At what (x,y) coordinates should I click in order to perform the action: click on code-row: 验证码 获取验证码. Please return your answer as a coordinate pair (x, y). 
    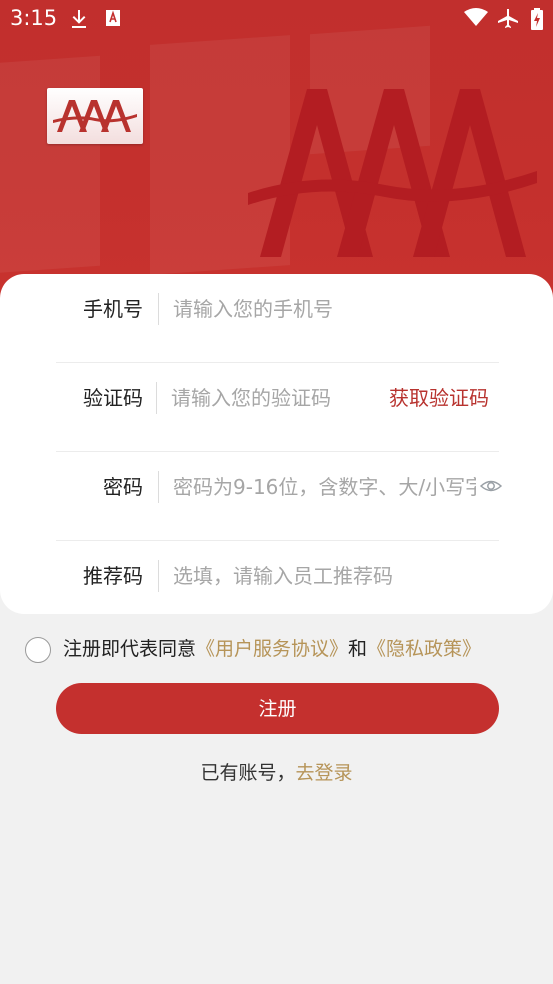
    Looking at the image, I should click on (277, 407).